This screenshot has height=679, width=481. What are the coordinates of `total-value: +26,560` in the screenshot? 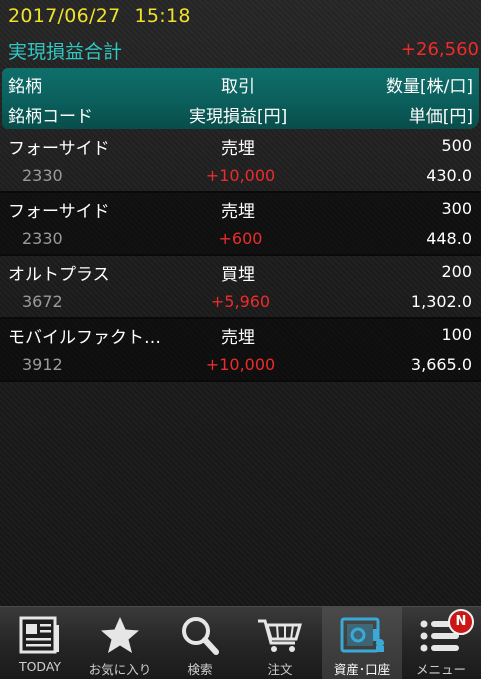 It's located at (439, 49).